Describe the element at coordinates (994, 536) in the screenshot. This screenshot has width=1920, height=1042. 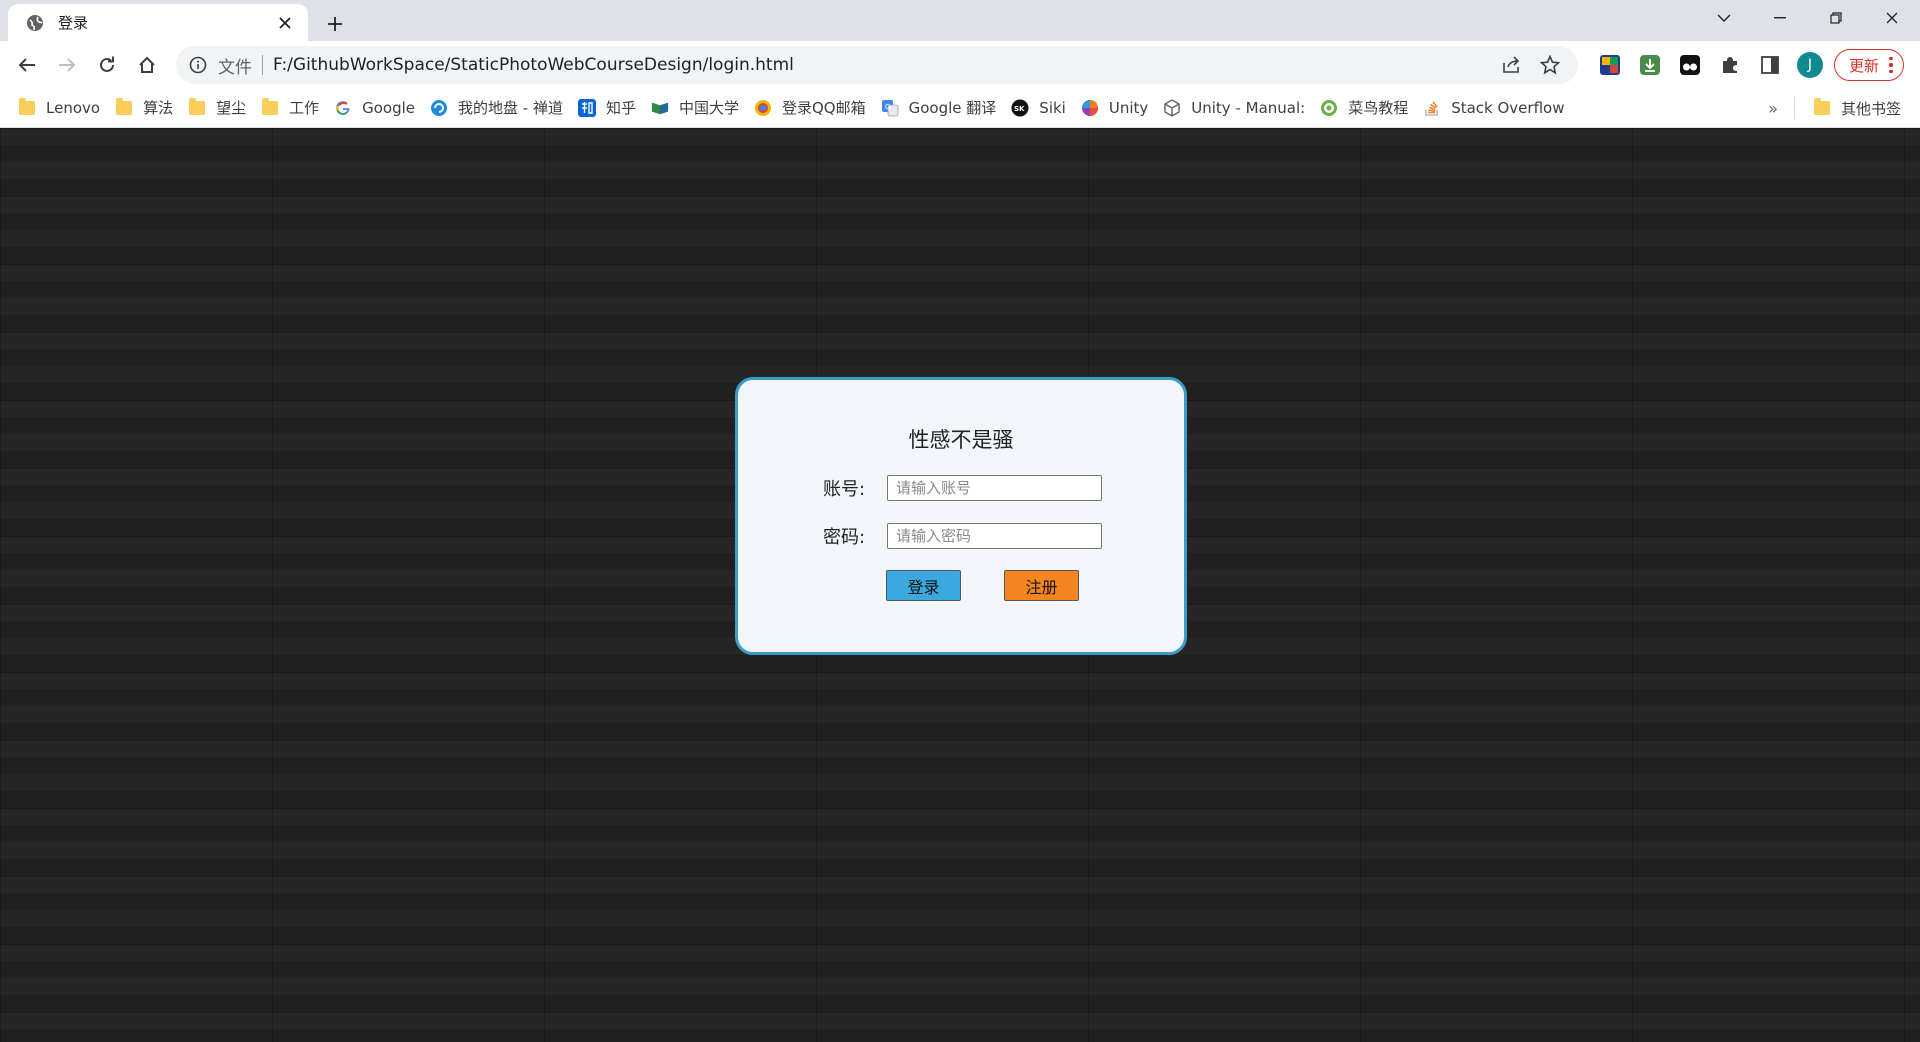
I see `password-input` at that location.